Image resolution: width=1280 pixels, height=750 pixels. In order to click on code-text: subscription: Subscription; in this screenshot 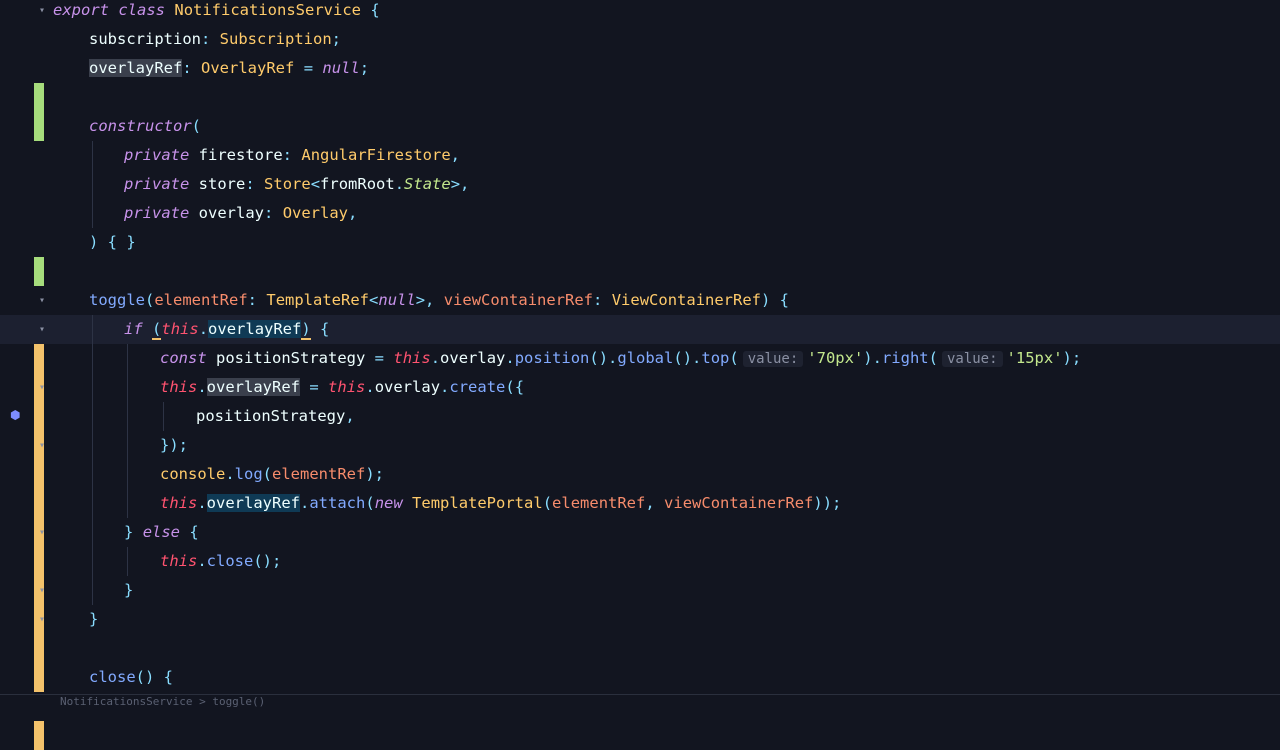, I will do `click(215, 39)`.